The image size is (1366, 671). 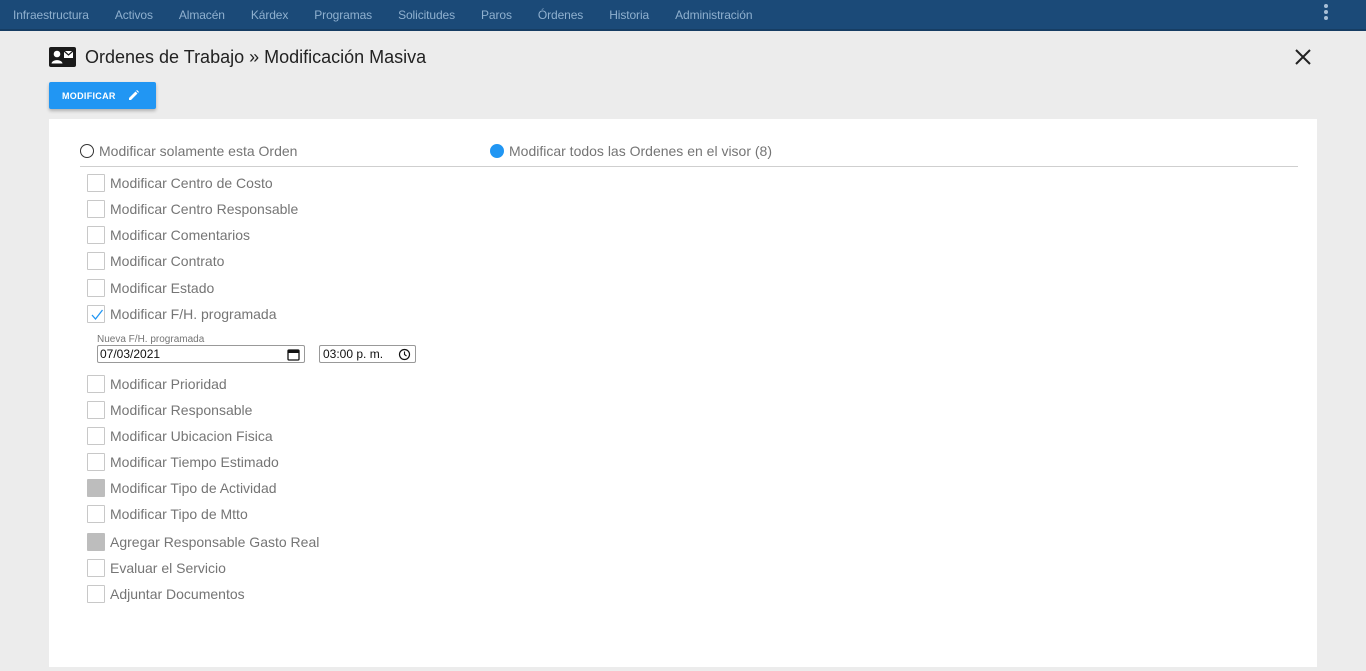 What do you see at coordinates (202, 15) in the screenshot?
I see `nav-item-almacen: Almacén` at bounding box center [202, 15].